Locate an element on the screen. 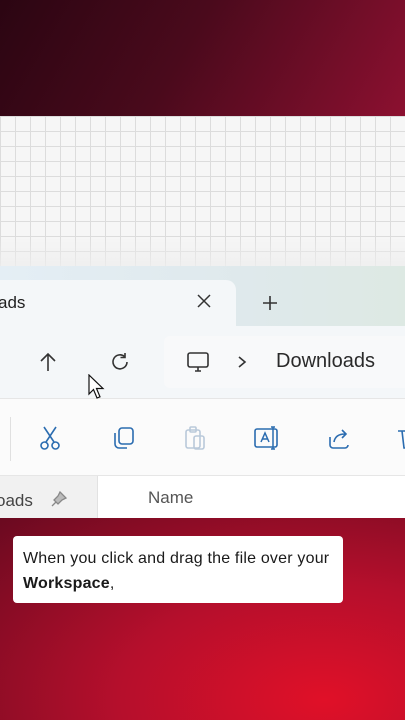 This screenshot has width=405, height=720. cut-icon is located at coordinates (50, 438).